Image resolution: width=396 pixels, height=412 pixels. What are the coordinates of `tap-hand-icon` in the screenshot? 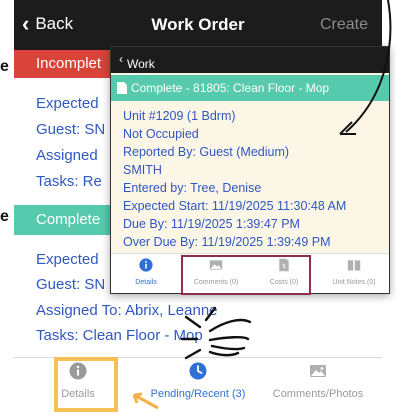 It's located at (216, 333).